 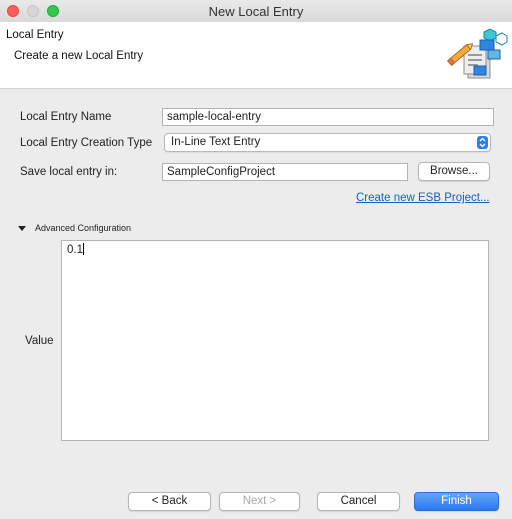 I want to click on value-text: 0.1, so click(x=75, y=250).